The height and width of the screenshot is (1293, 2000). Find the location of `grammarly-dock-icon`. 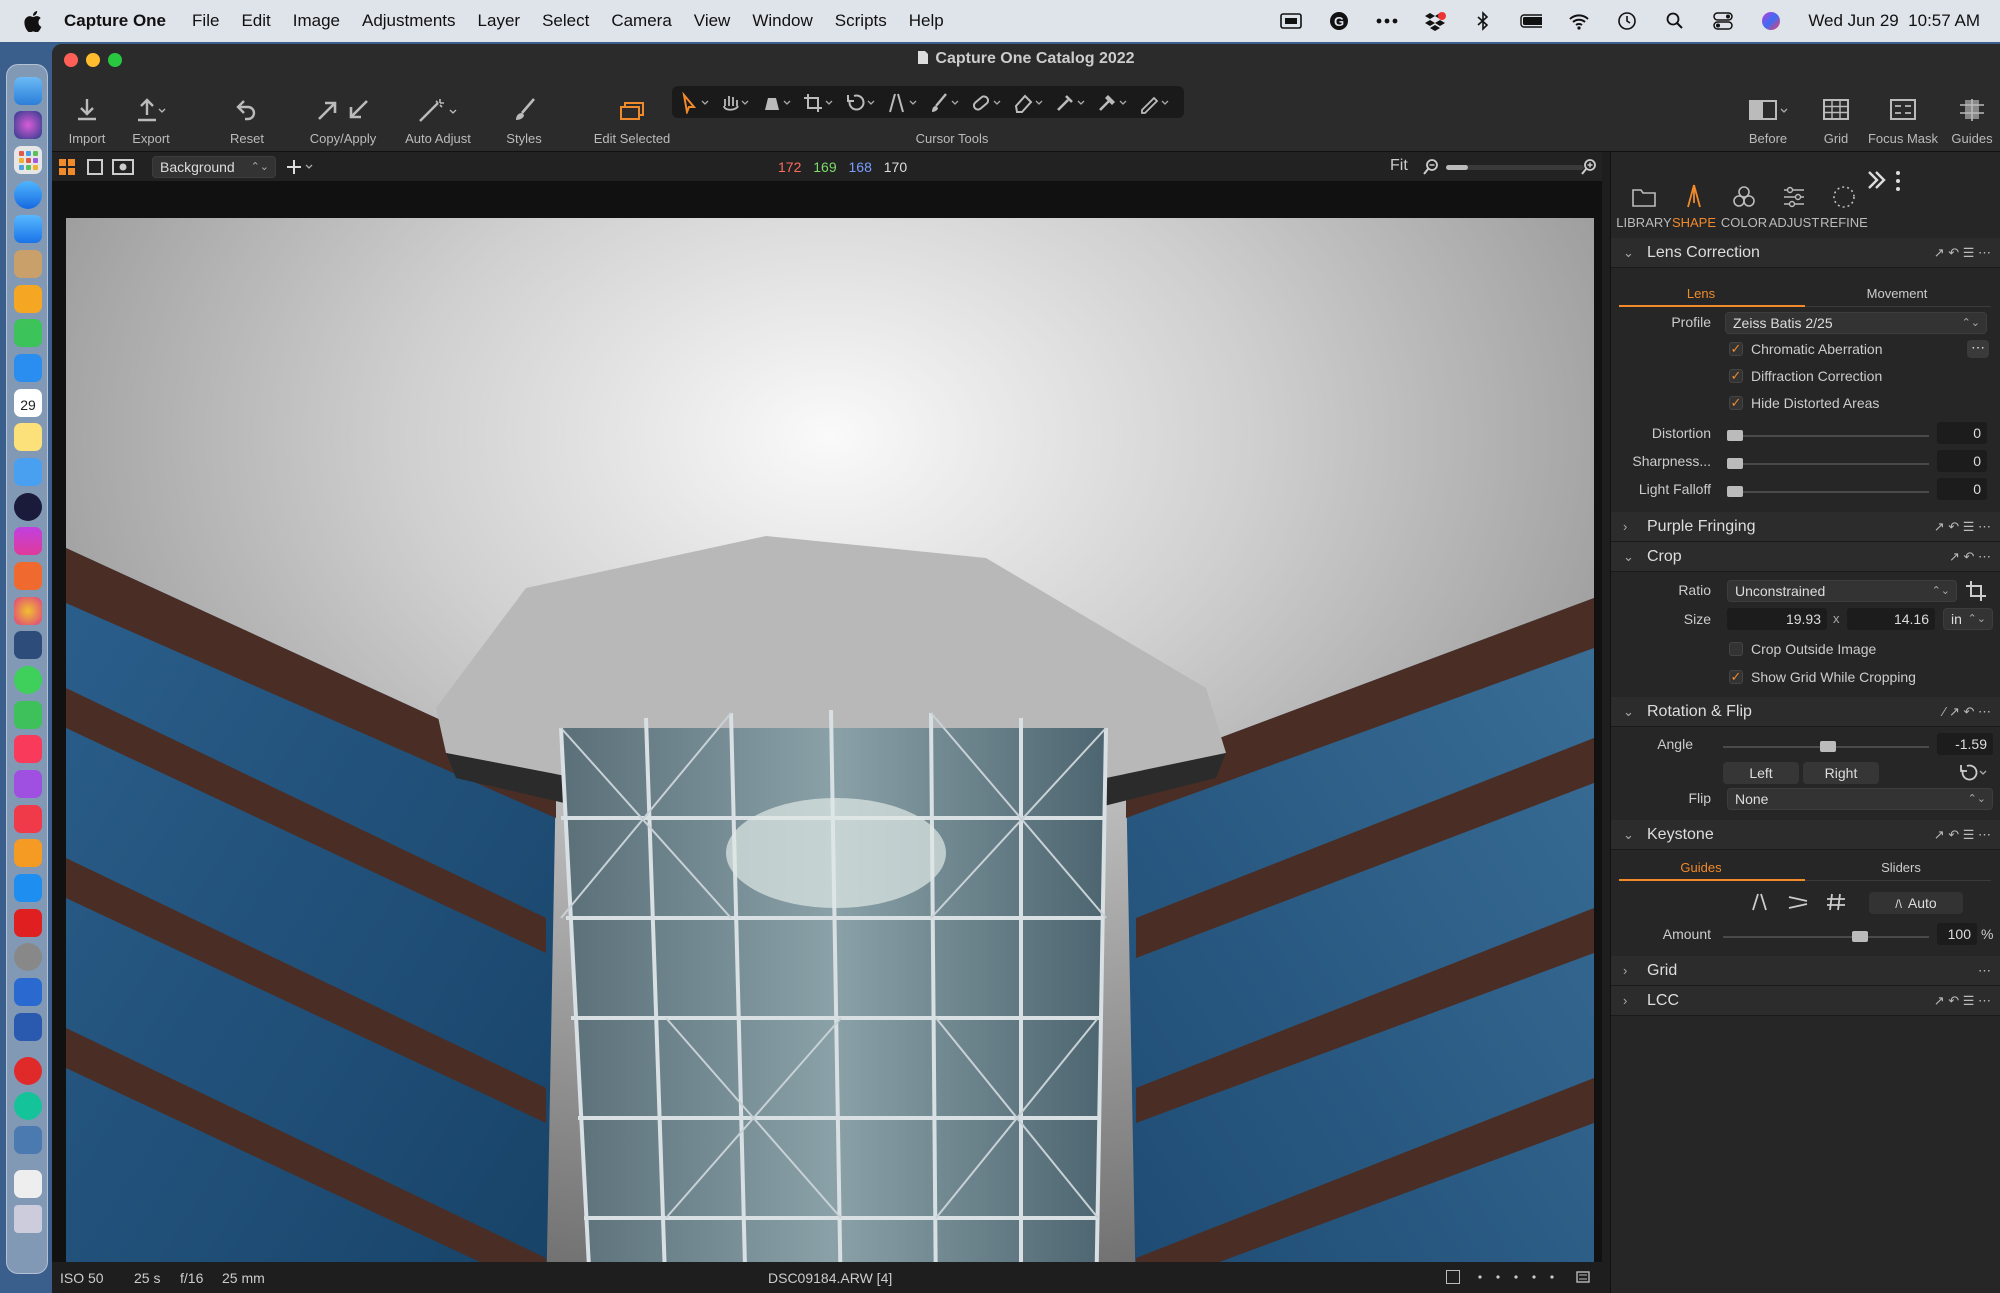

grammarly-dock-icon is located at coordinates (28, 1106).